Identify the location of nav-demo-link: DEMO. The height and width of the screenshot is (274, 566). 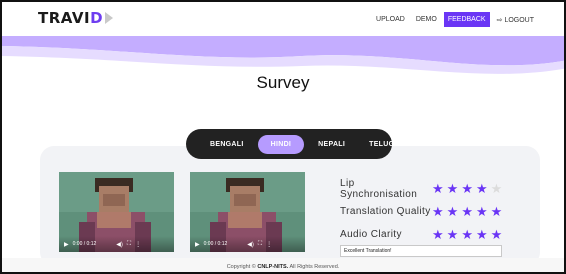
(426, 19).